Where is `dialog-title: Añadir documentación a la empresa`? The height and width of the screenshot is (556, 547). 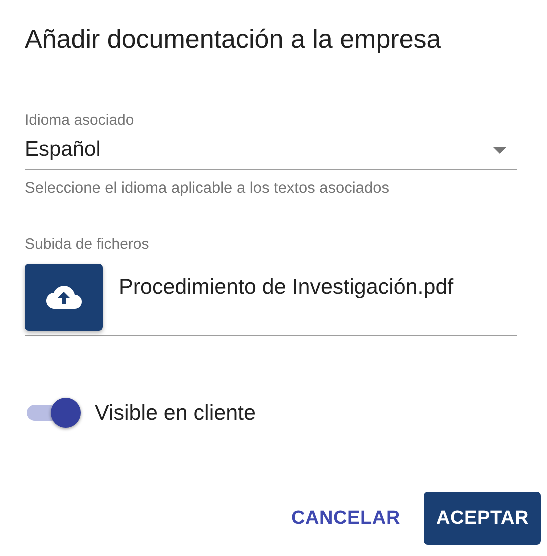
dialog-title: Añadir documentación a la empresa is located at coordinates (233, 39).